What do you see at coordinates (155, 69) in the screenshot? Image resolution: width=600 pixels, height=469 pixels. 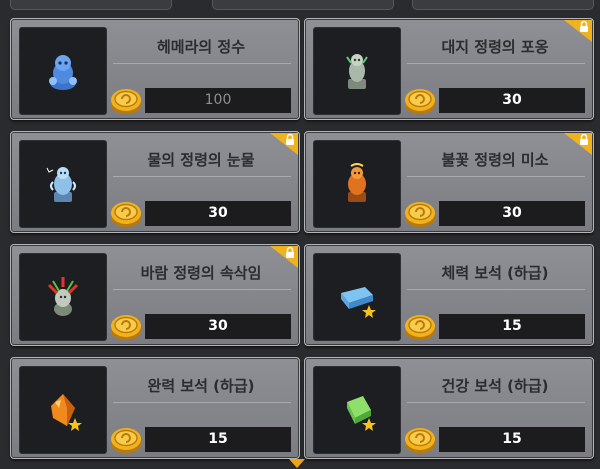 I see `shop-item-card: 헤메라의 정수 100` at bounding box center [155, 69].